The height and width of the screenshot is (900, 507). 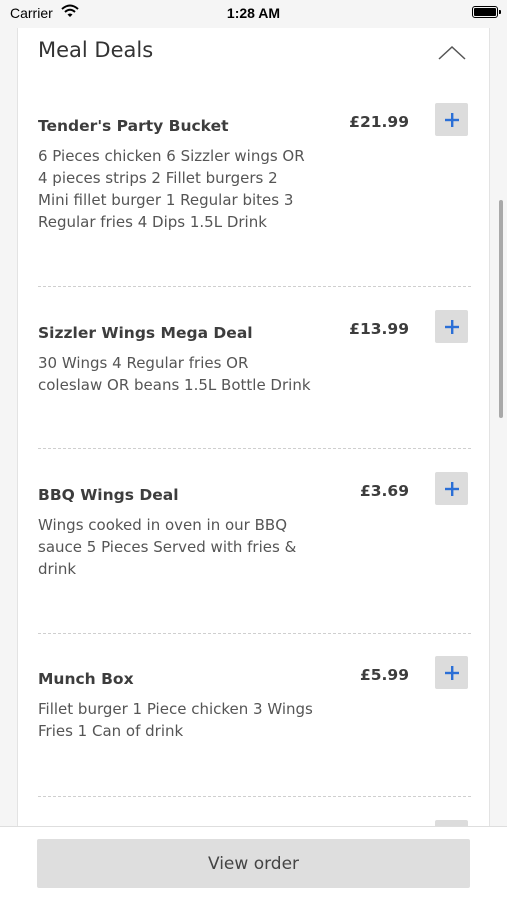 I want to click on item-price: £3.69, so click(x=384, y=491).